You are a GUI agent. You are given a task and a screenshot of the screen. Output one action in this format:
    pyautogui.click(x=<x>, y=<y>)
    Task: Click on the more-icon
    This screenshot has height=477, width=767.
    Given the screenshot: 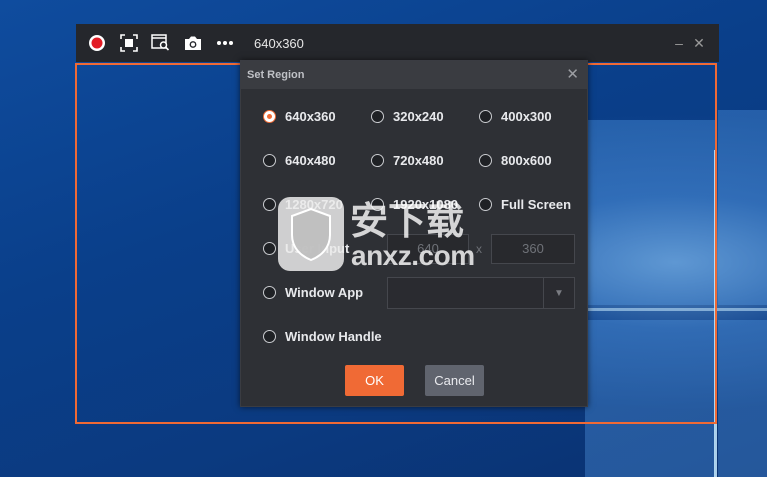 What is the action you would take?
    pyautogui.click(x=225, y=43)
    